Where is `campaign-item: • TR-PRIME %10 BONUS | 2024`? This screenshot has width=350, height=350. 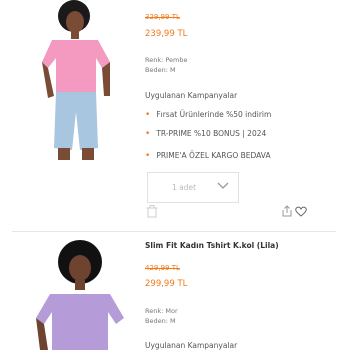
campaign-item: • TR-PRIME %10 BONUS | 2024 is located at coordinates (206, 134).